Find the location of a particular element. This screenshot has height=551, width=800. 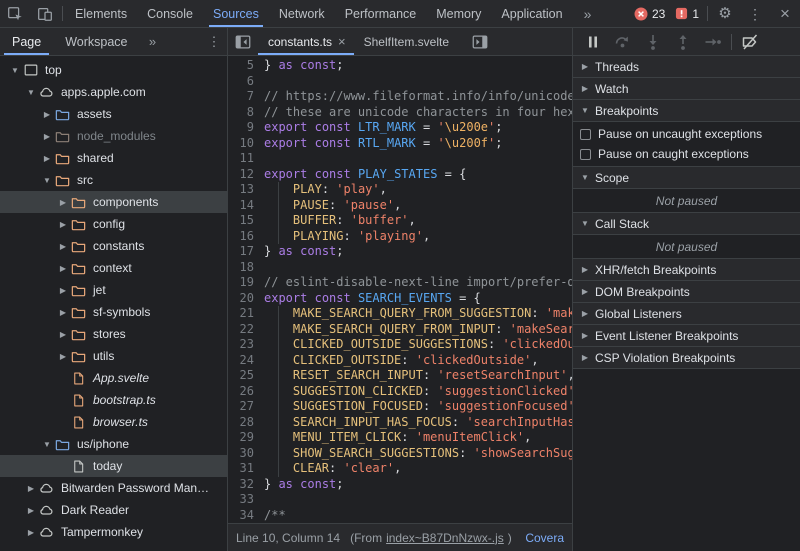

line-number: 28 is located at coordinates (241, 423).